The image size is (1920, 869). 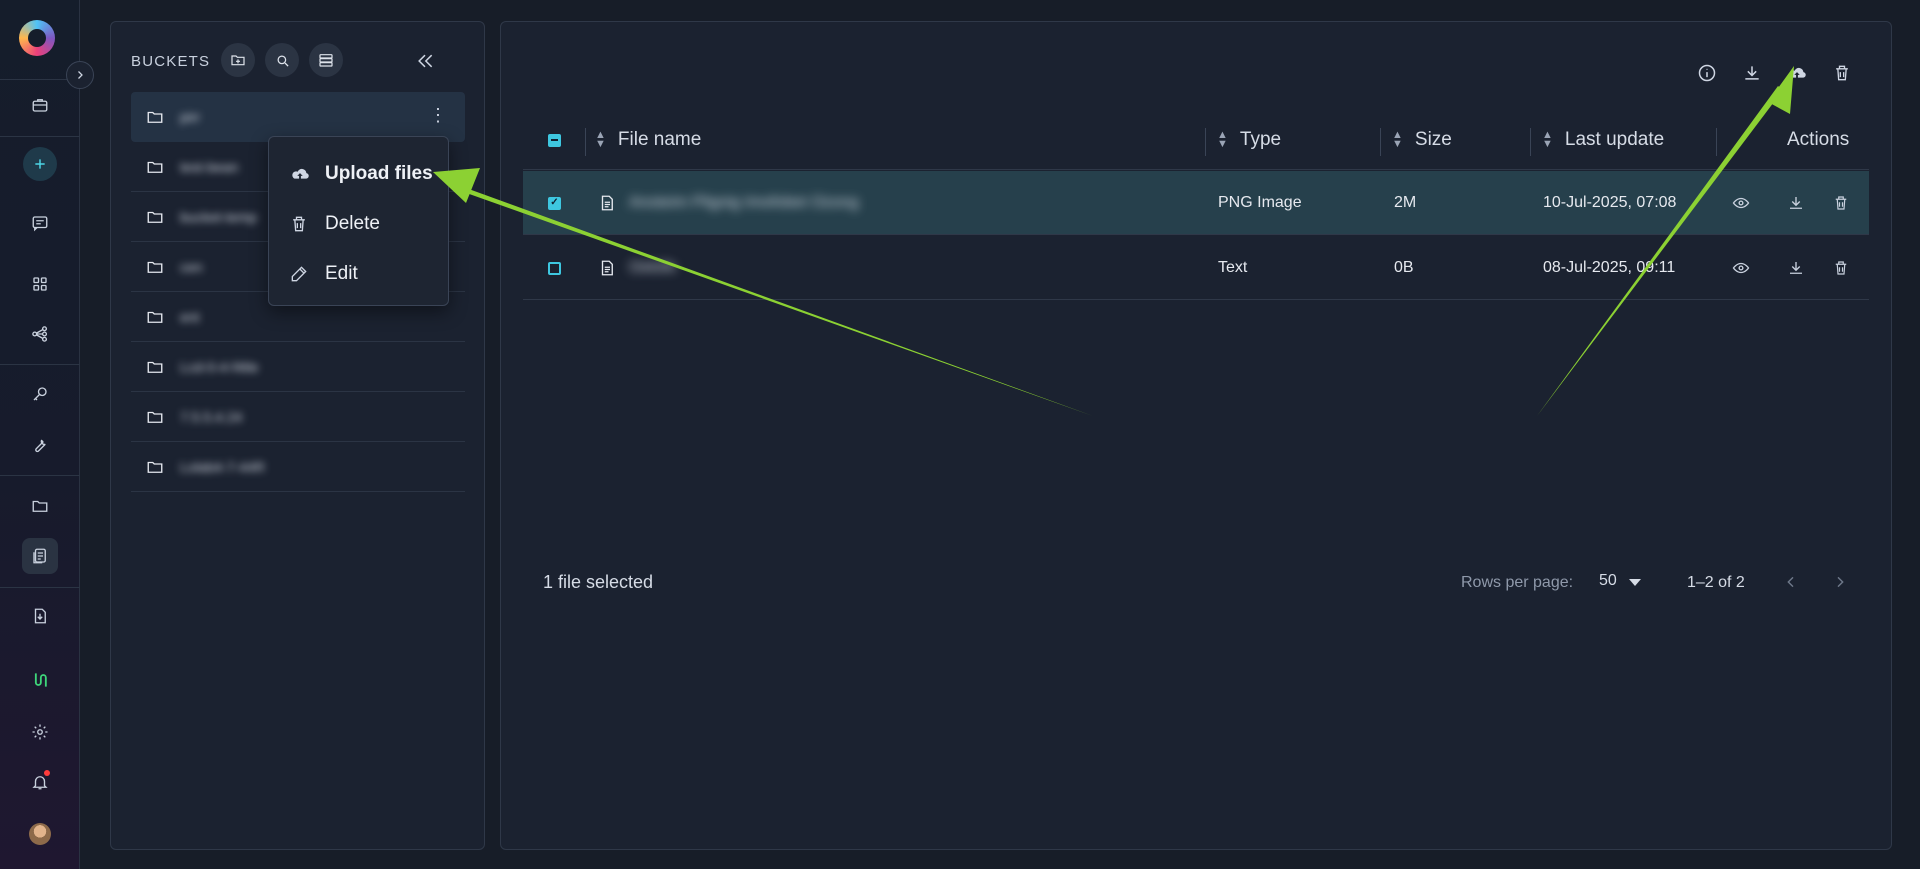 What do you see at coordinates (1614, 139) in the screenshot?
I see `column-label: Last update` at bounding box center [1614, 139].